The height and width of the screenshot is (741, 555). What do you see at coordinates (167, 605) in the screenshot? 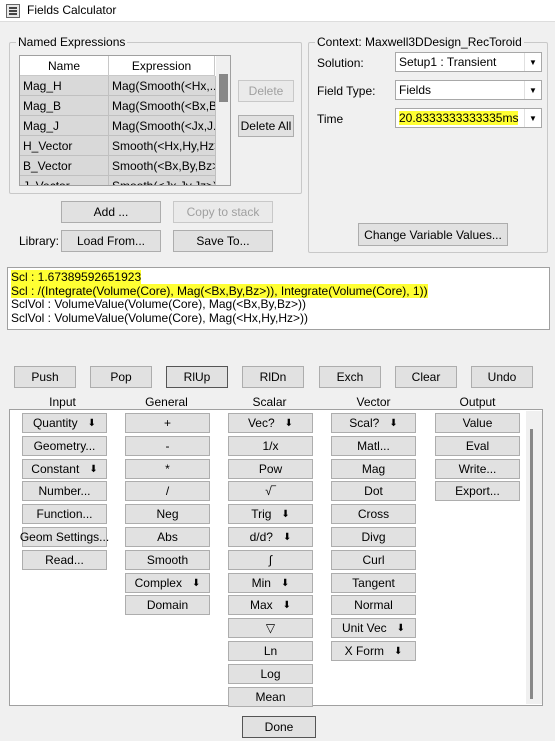
I see `general-domain-button: Domain` at bounding box center [167, 605].